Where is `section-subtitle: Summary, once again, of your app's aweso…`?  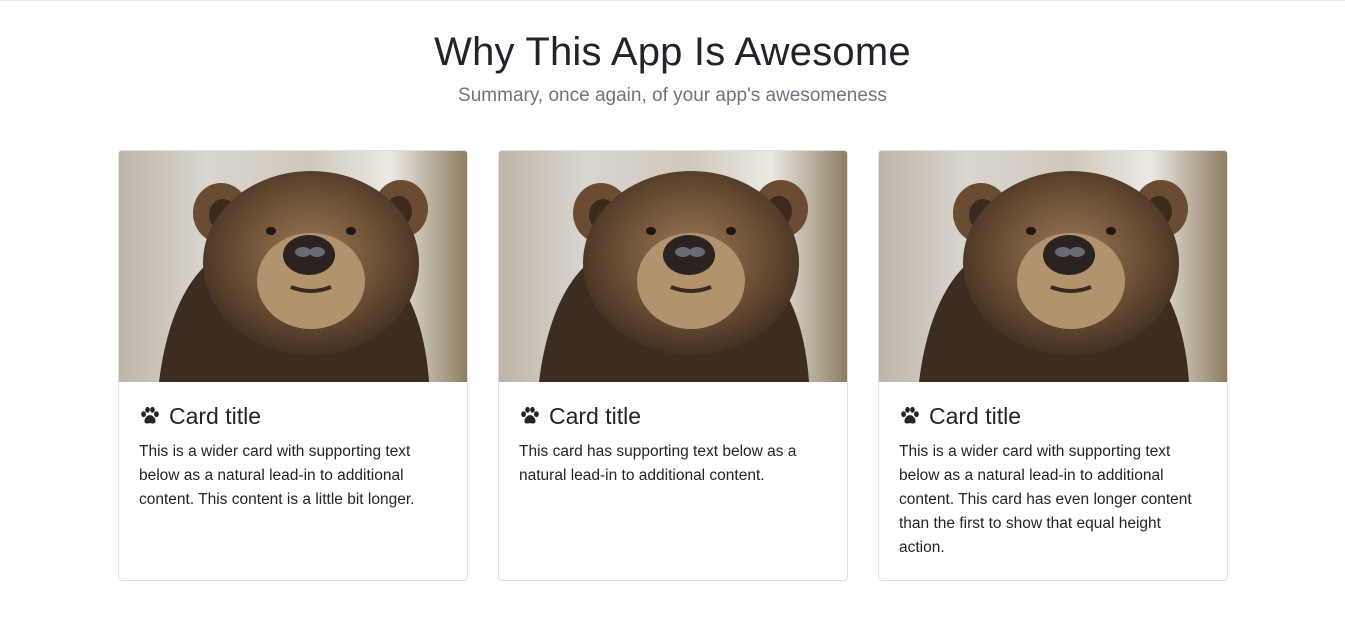 section-subtitle: Summary, once again, of your app's aweso… is located at coordinates (672, 95).